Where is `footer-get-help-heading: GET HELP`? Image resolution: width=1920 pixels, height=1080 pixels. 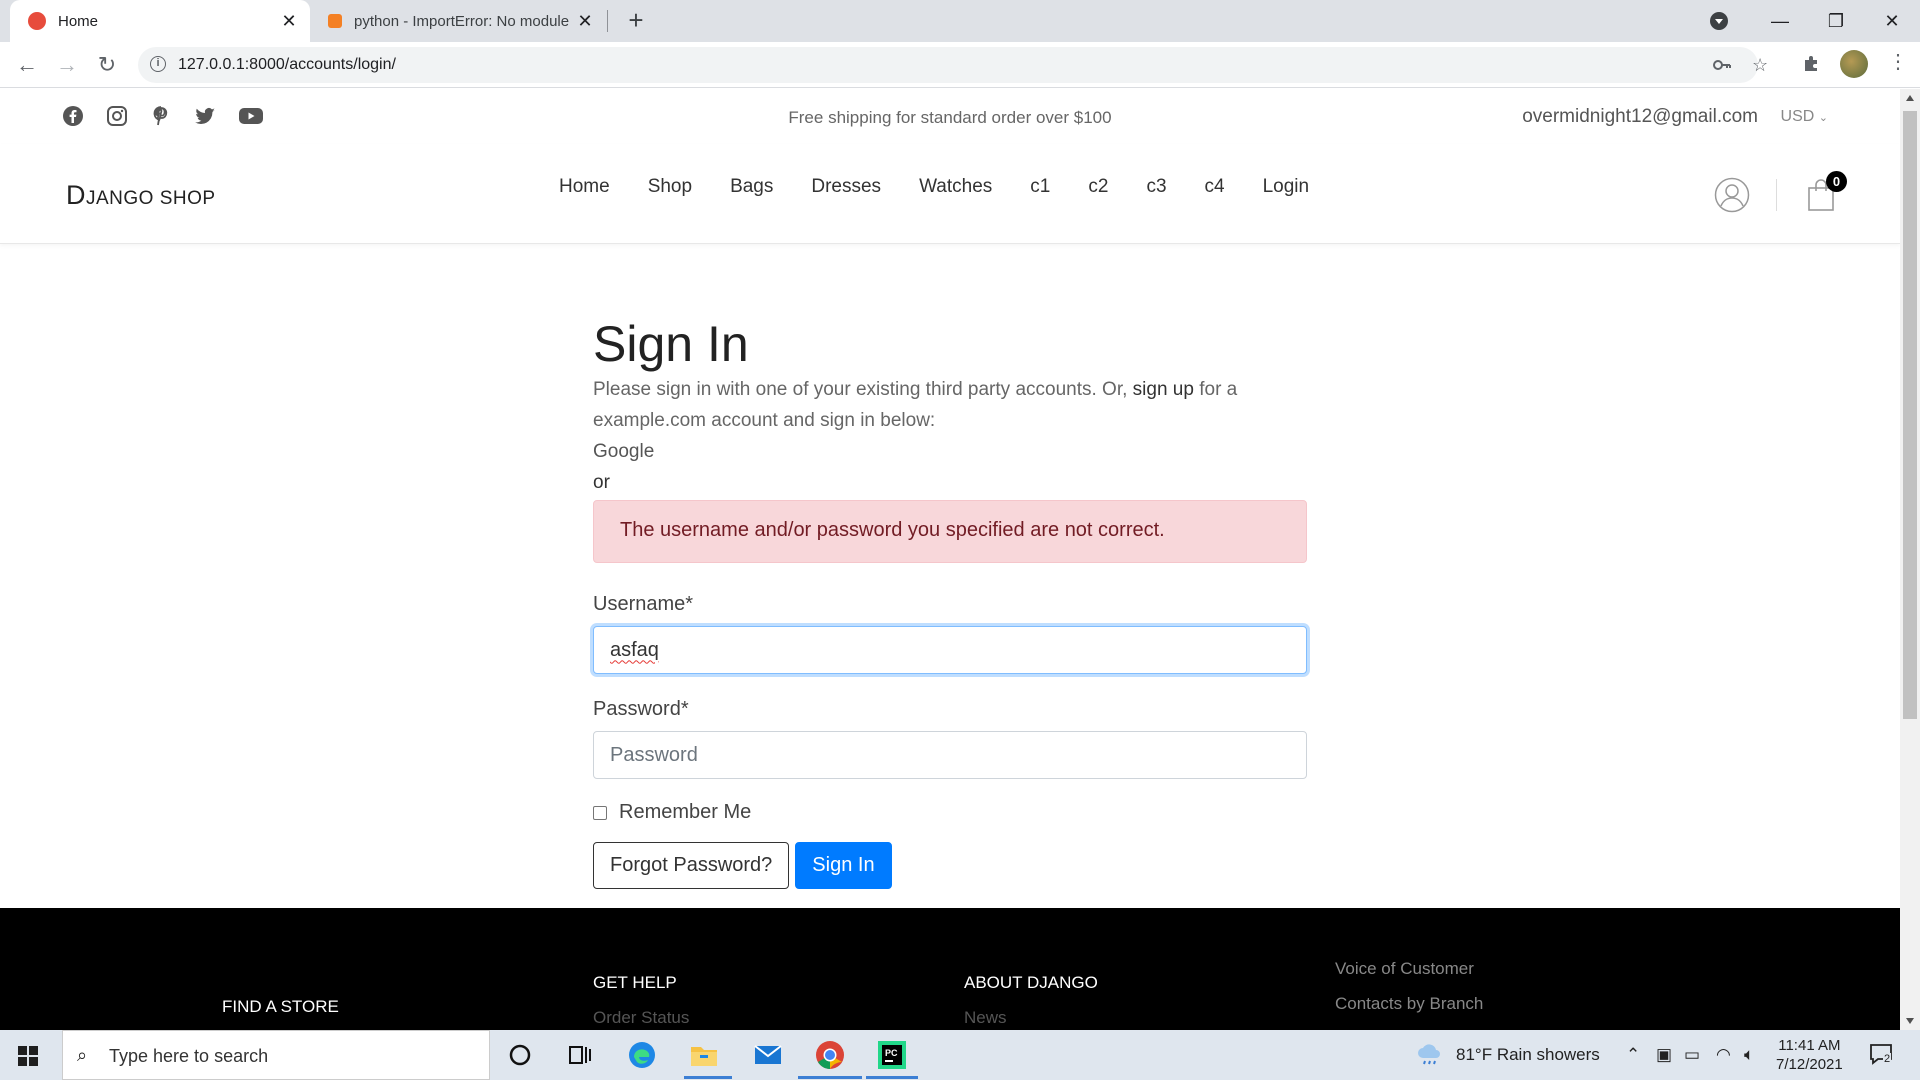 footer-get-help-heading: GET HELP is located at coordinates (635, 982).